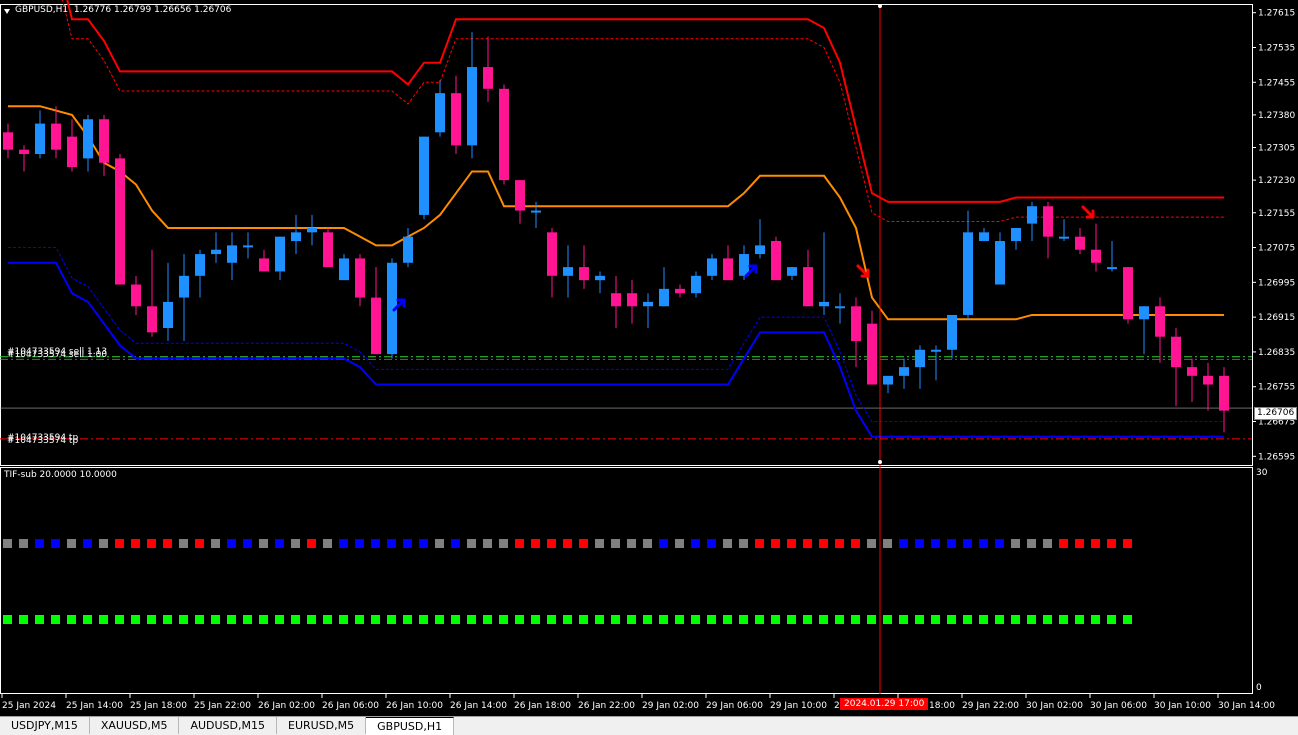  Describe the element at coordinates (322, 725) in the screenshot. I see `tab-eurusd-m5: EURUSD,M5` at that location.